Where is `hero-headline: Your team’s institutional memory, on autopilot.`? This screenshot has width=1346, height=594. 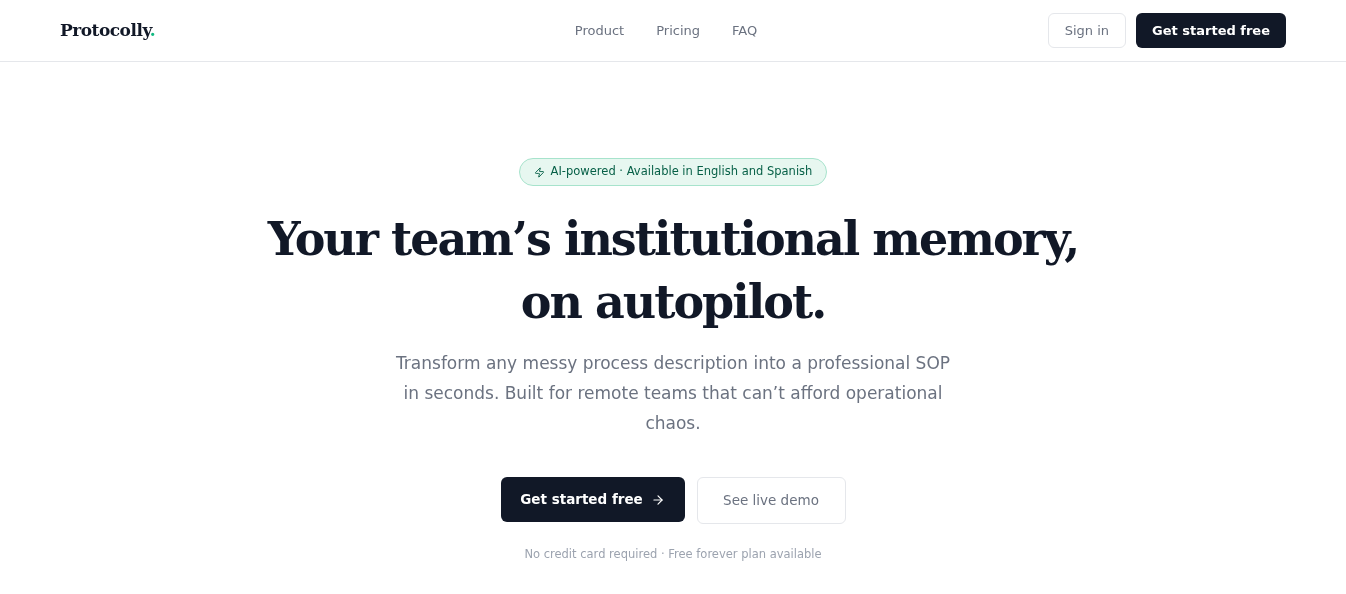
hero-headline: Your team’s institutional memory, on autopilot. is located at coordinates (673, 271).